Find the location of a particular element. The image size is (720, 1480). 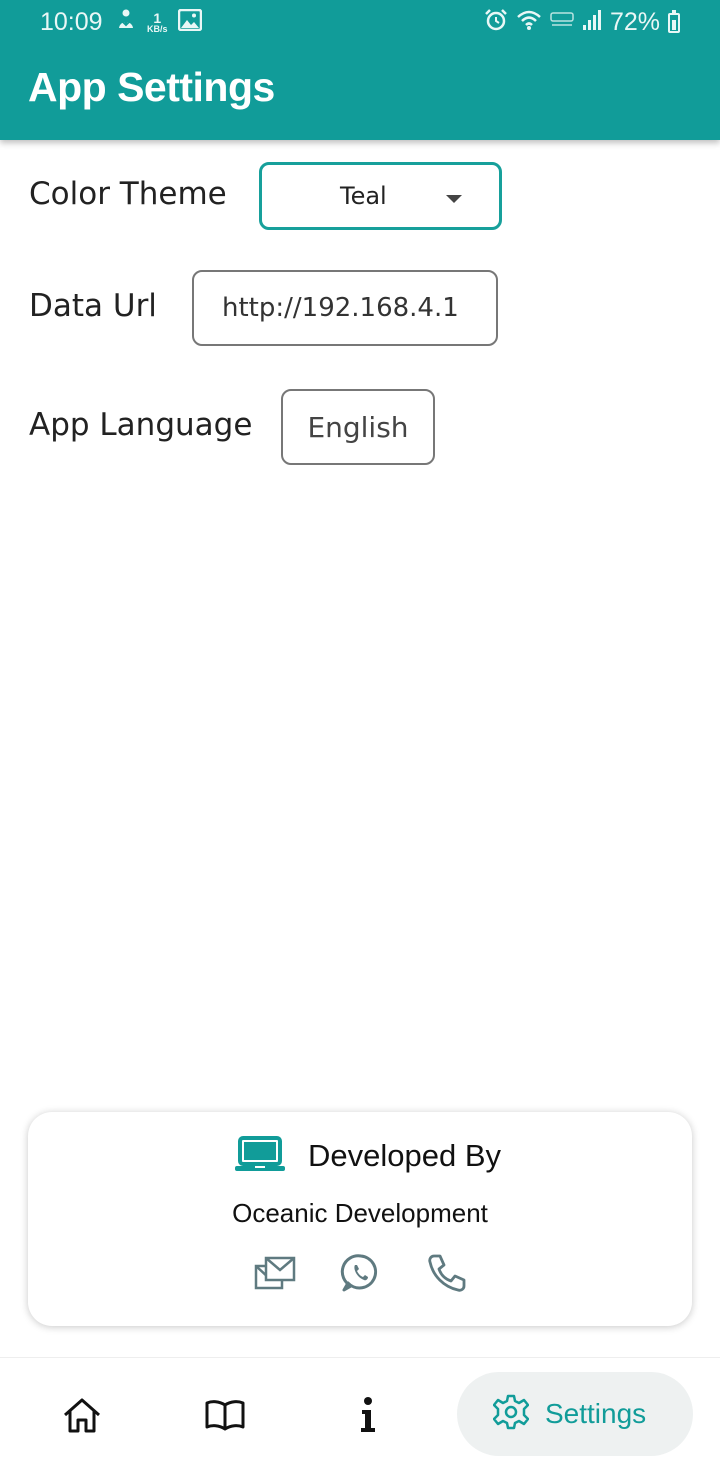

nav-settings-tab: Settings is located at coordinates (575, 1414).